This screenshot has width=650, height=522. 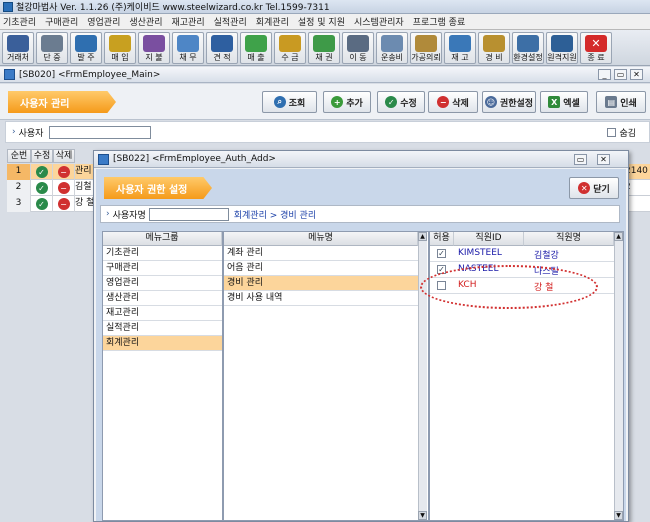 What do you see at coordinates (325, 75) in the screenshot?
I see `main-window-titlebar: [SB020] <FrmEmployee_Main> _ ▭ ✕` at bounding box center [325, 75].